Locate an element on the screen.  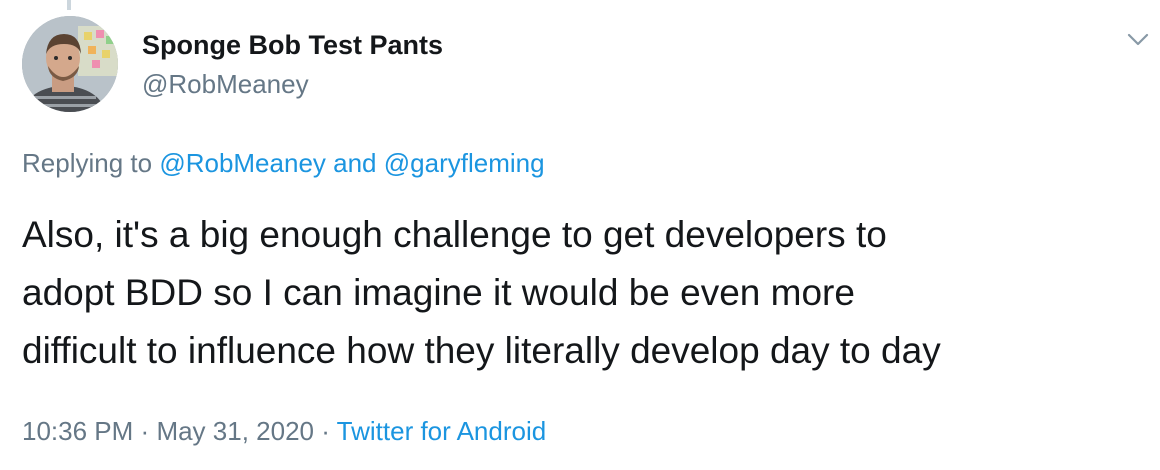
replying-to-label: Replying to is located at coordinates (87, 163).